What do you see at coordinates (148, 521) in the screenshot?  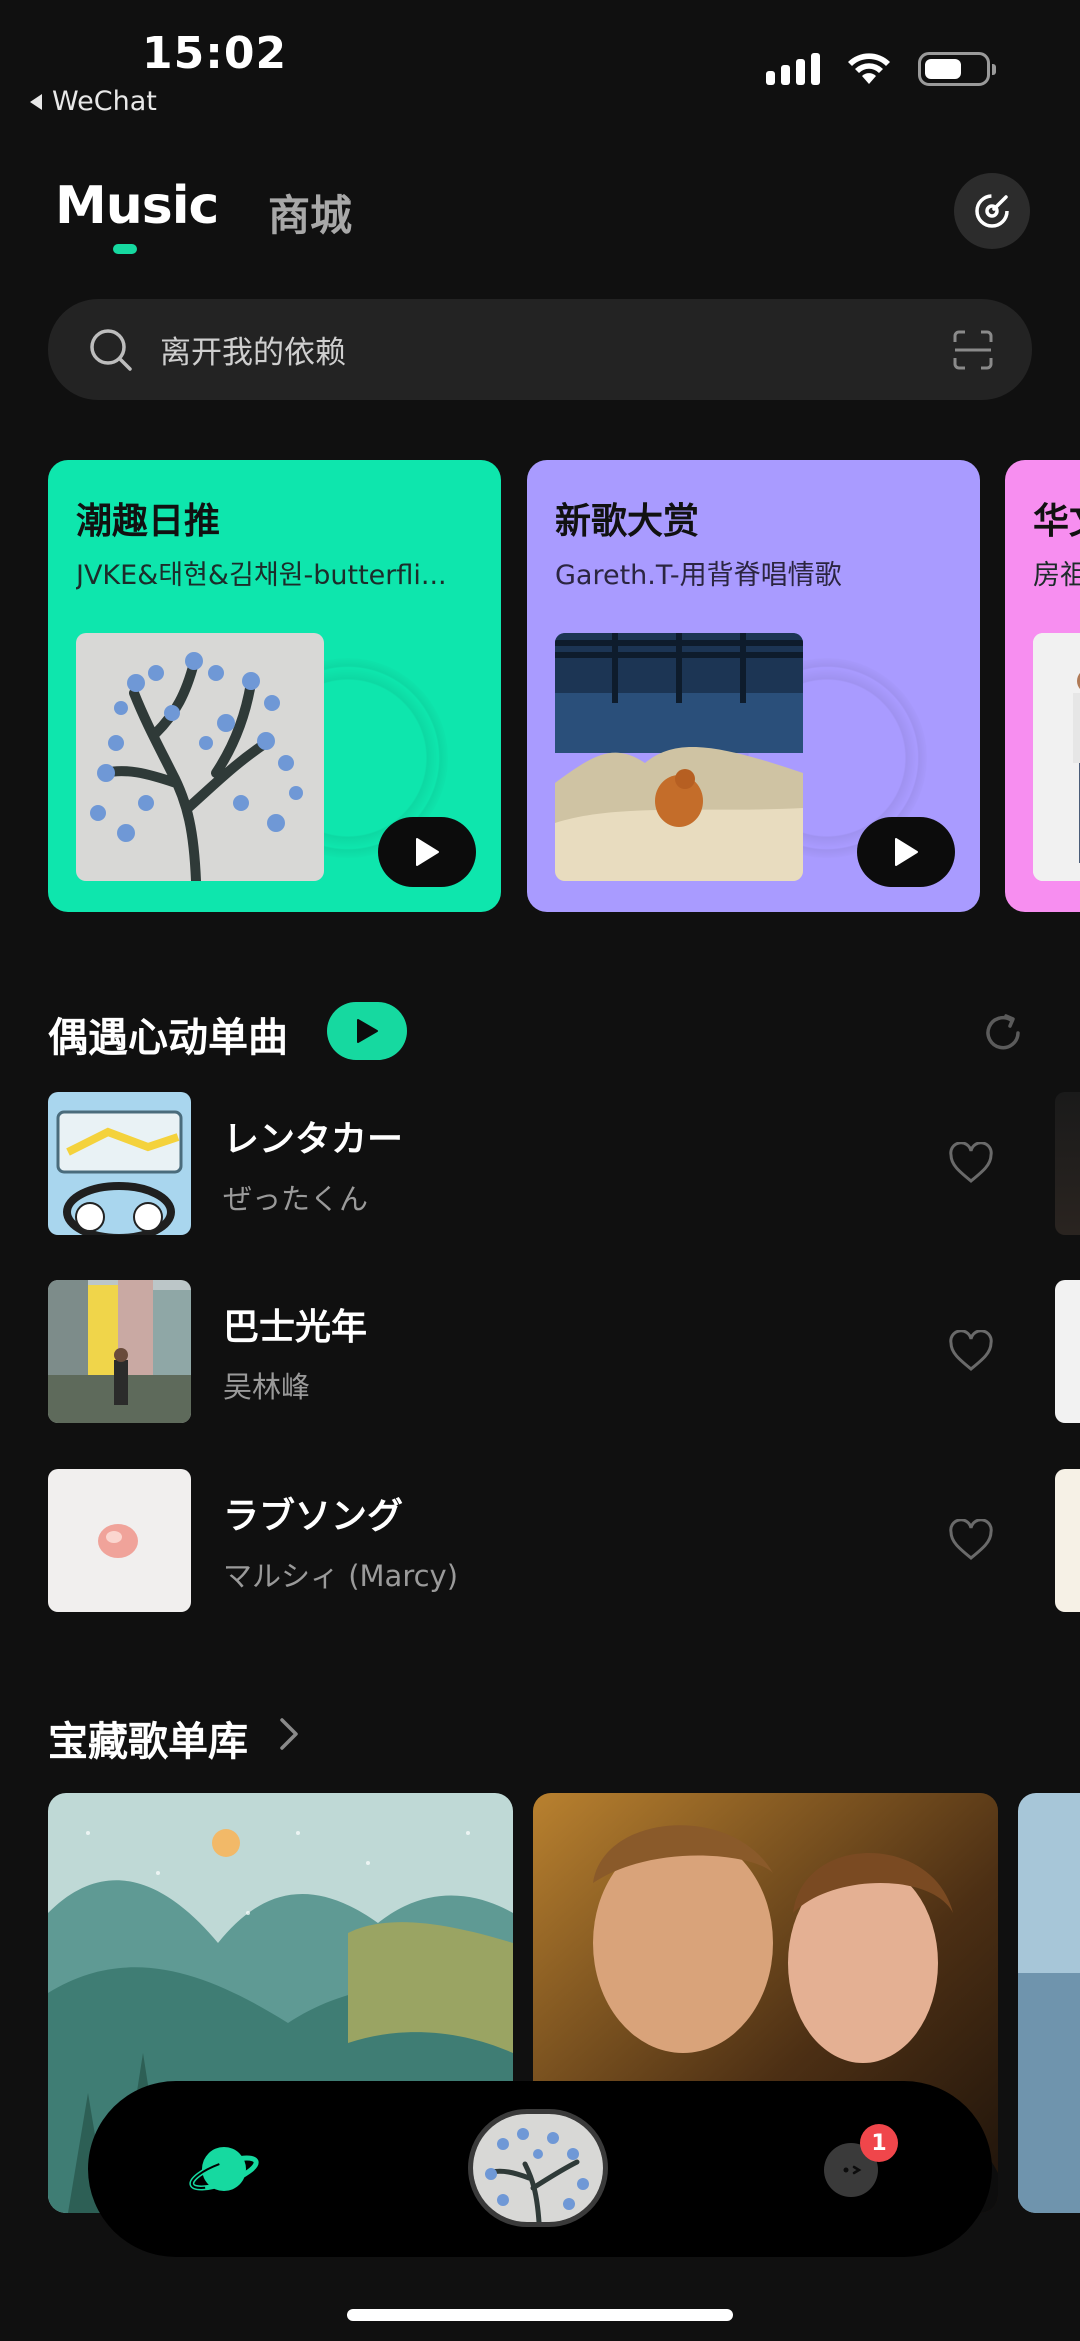 I see `card-title: 潮趣日推` at bounding box center [148, 521].